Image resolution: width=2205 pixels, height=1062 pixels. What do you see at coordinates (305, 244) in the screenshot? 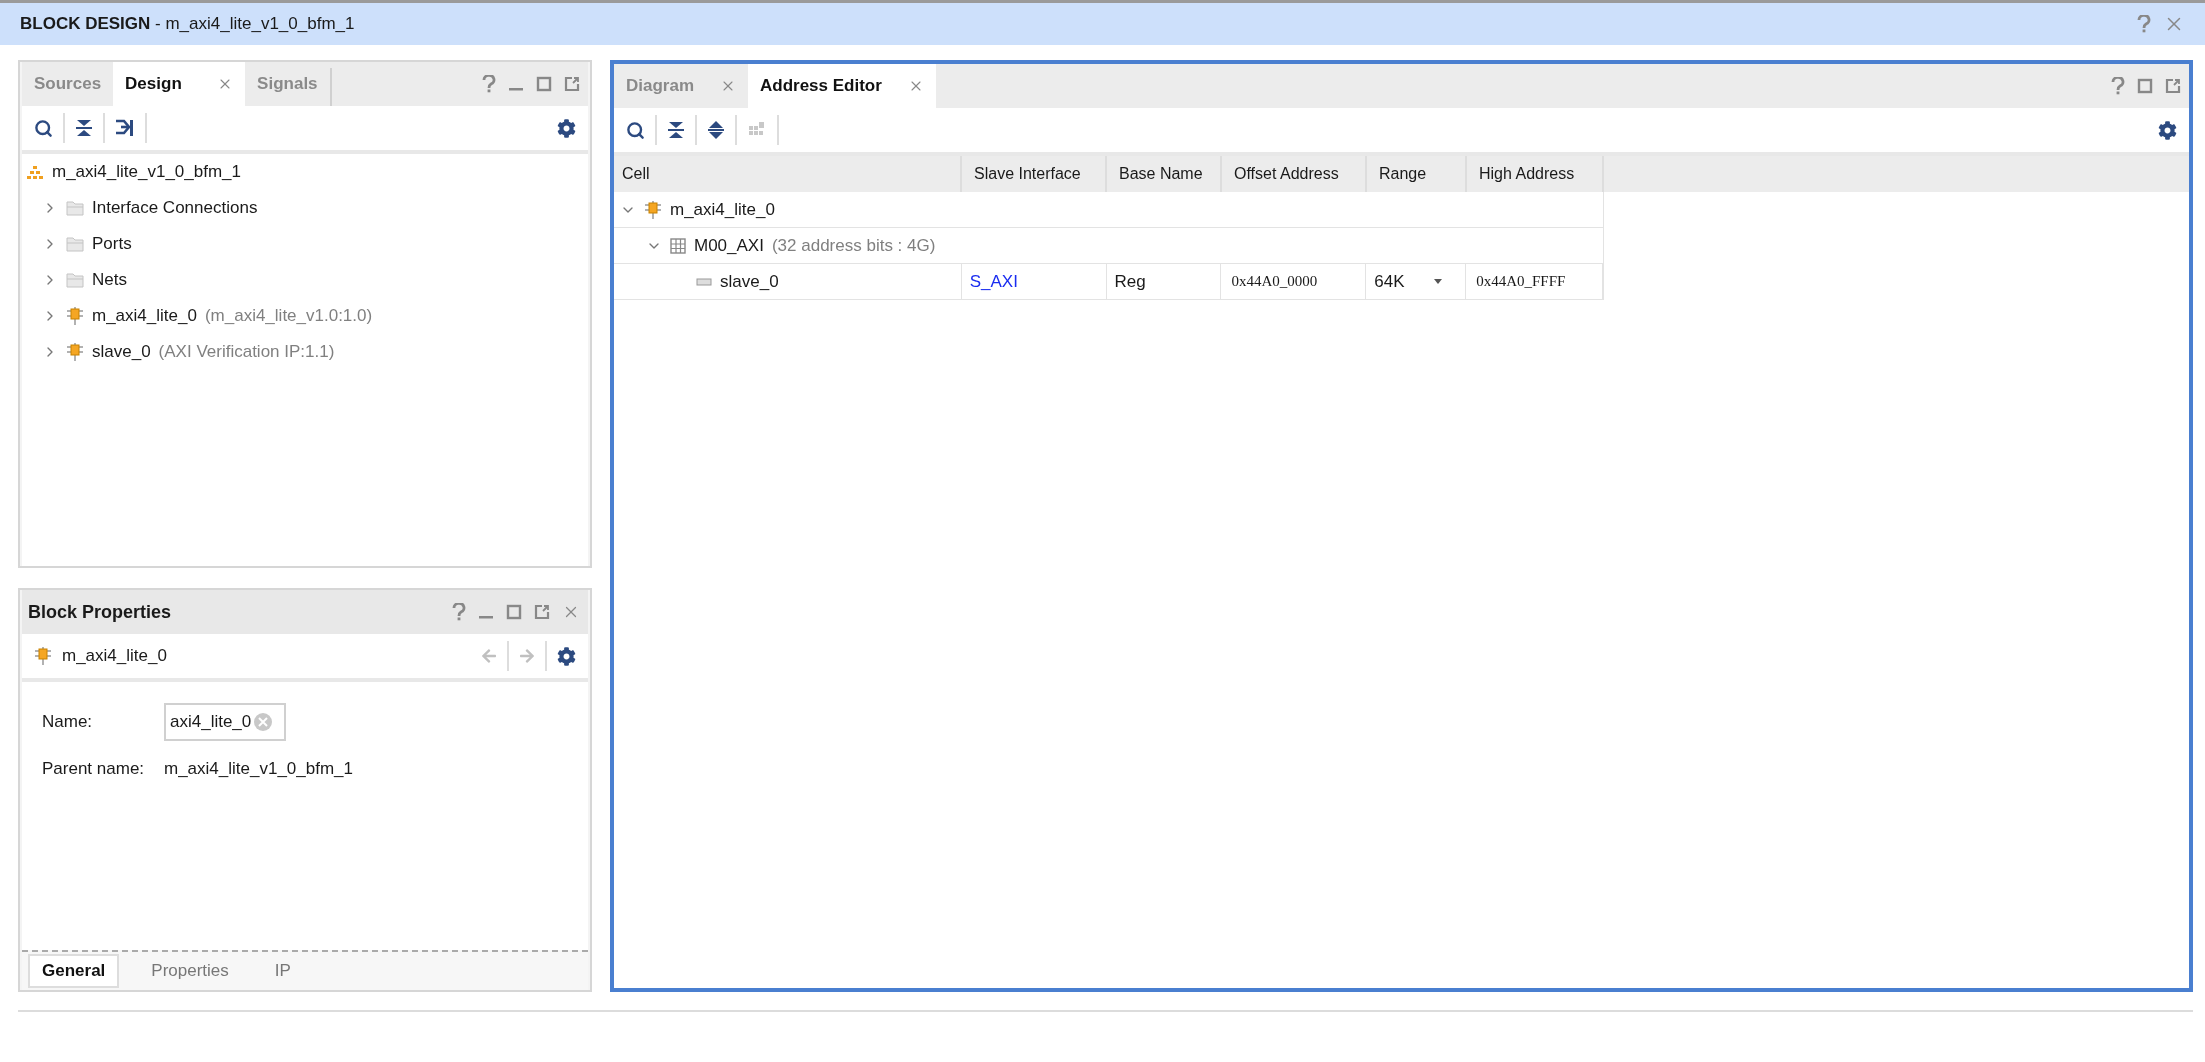
I see `tree-item: Ports` at bounding box center [305, 244].